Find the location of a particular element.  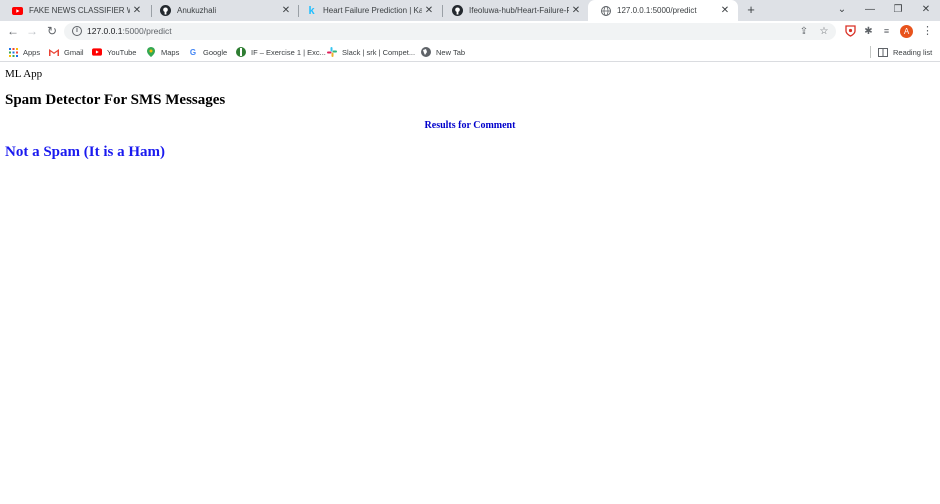

minimize-button: — is located at coordinates (870, 10).